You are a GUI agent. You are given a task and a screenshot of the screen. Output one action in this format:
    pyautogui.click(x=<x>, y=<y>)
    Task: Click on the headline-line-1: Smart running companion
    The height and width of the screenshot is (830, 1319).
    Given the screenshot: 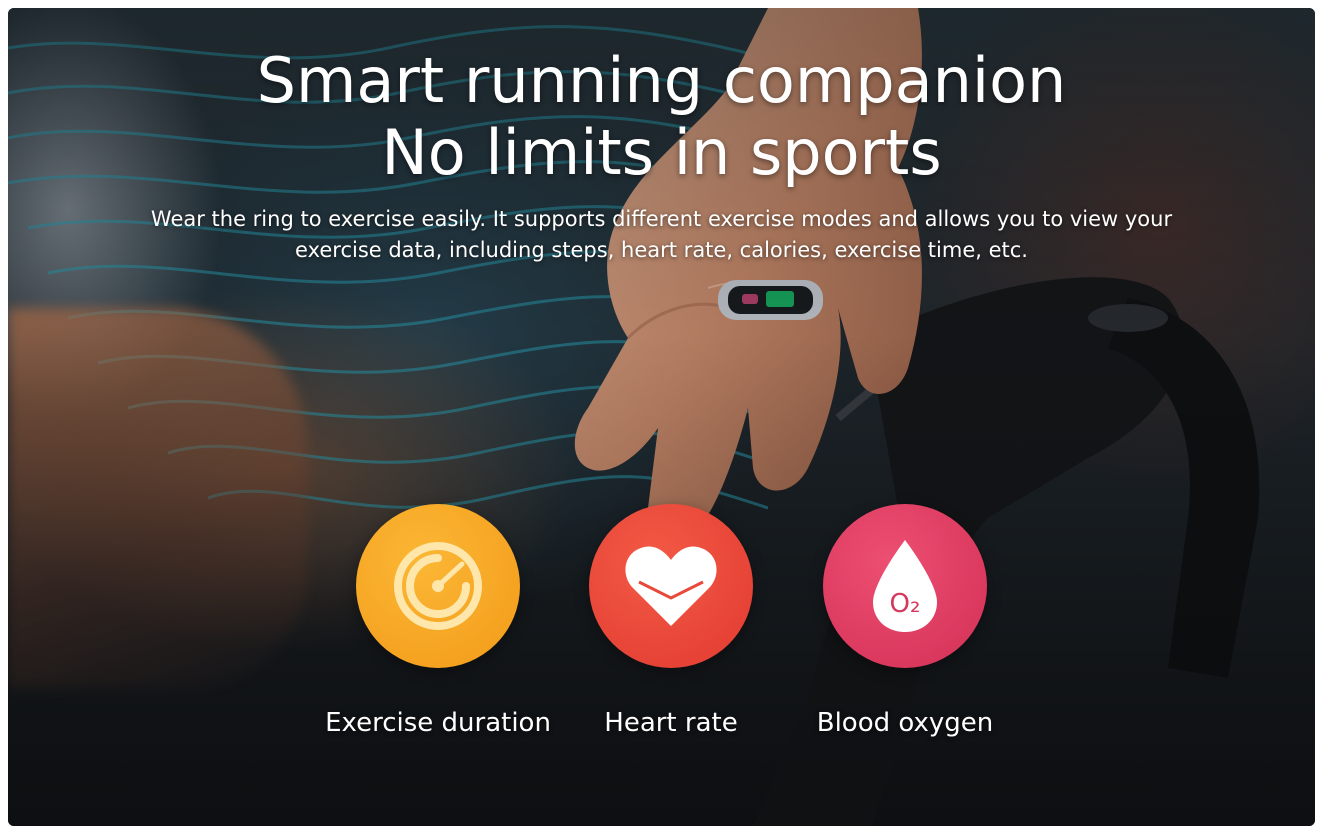 What is the action you would take?
    pyautogui.click(x=661, y=80)
    